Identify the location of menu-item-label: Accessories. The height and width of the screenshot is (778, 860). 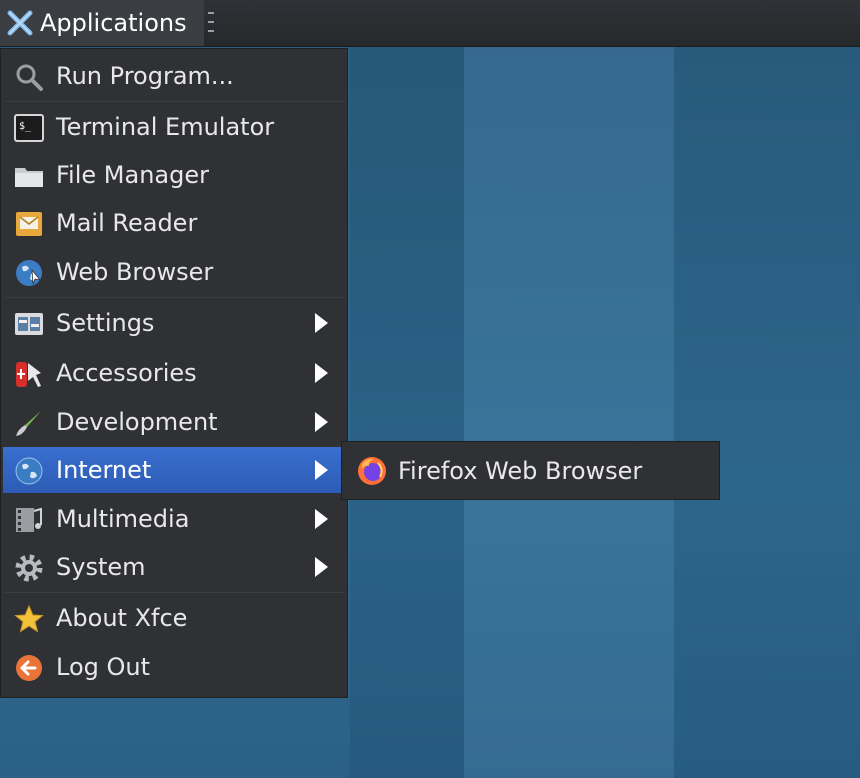
(126, 373).